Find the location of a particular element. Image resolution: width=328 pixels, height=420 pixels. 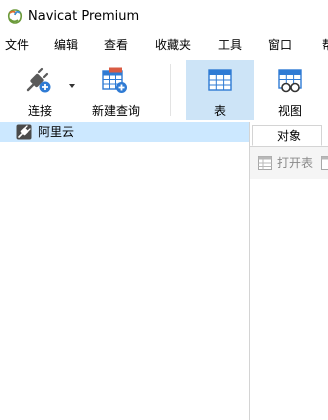

new-query-label: 新建查询 is located at coordinates (115, 111).